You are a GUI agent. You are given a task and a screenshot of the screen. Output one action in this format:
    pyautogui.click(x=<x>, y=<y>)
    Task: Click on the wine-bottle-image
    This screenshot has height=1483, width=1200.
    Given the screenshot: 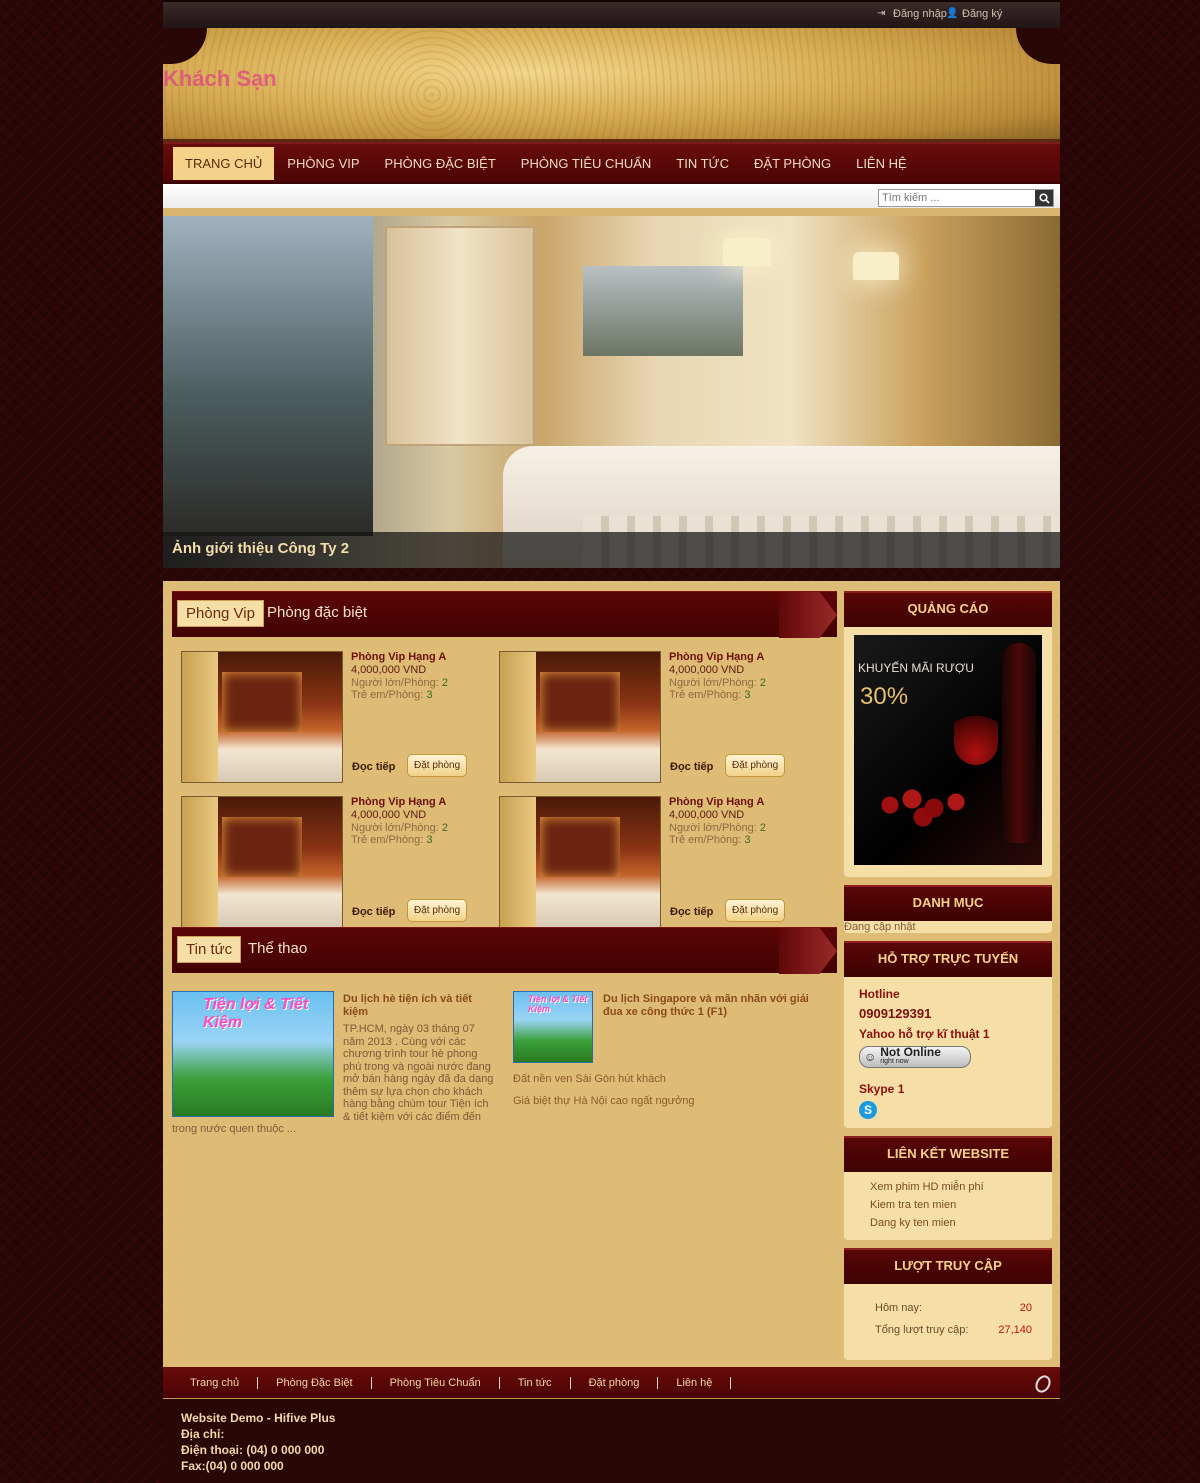 What is the action you would take?
    pyautogui.click(x=1019, y=743)
    